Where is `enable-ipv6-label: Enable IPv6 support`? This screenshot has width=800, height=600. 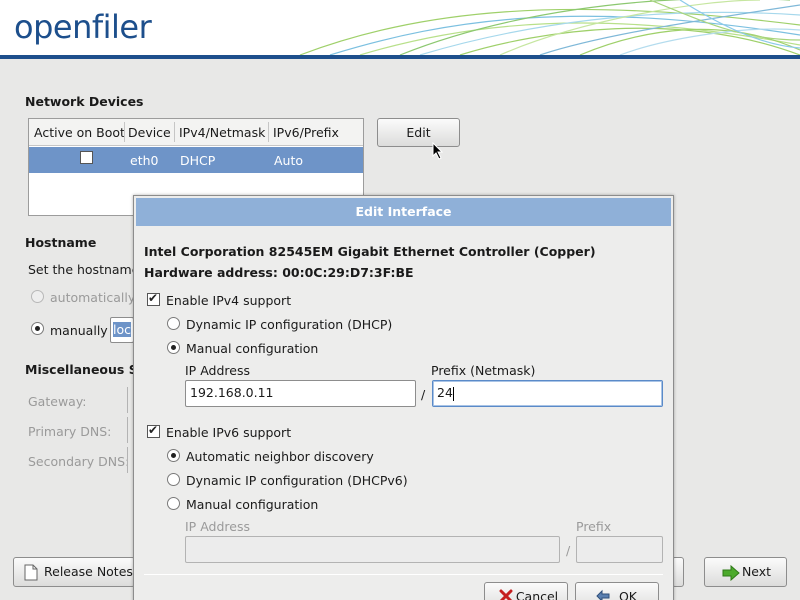
enable-ipv6-label: Enable IPv6 support is located at coordinates (229, 432).